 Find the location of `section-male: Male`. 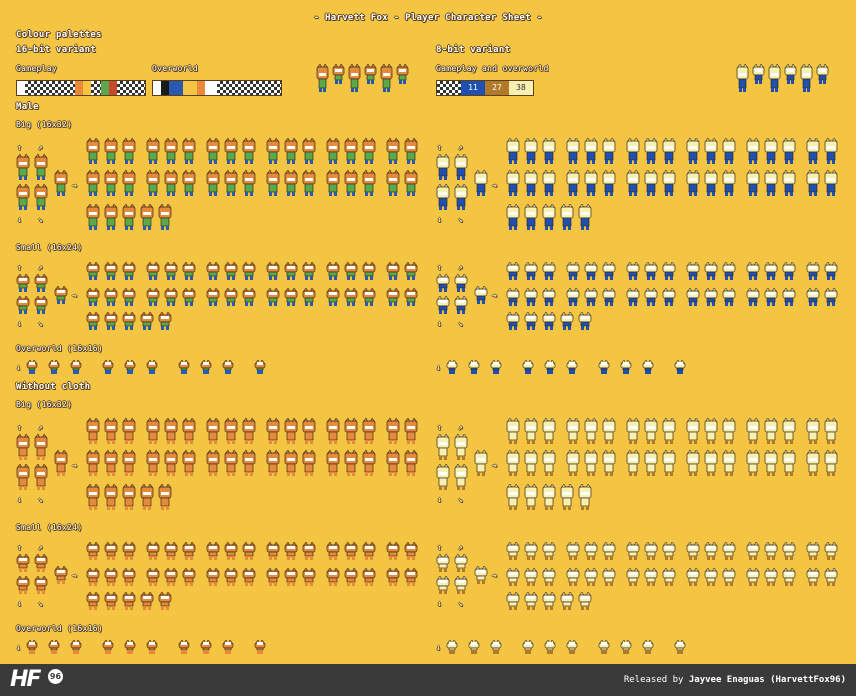

section-male: Male is located at coordinates (27, 107).